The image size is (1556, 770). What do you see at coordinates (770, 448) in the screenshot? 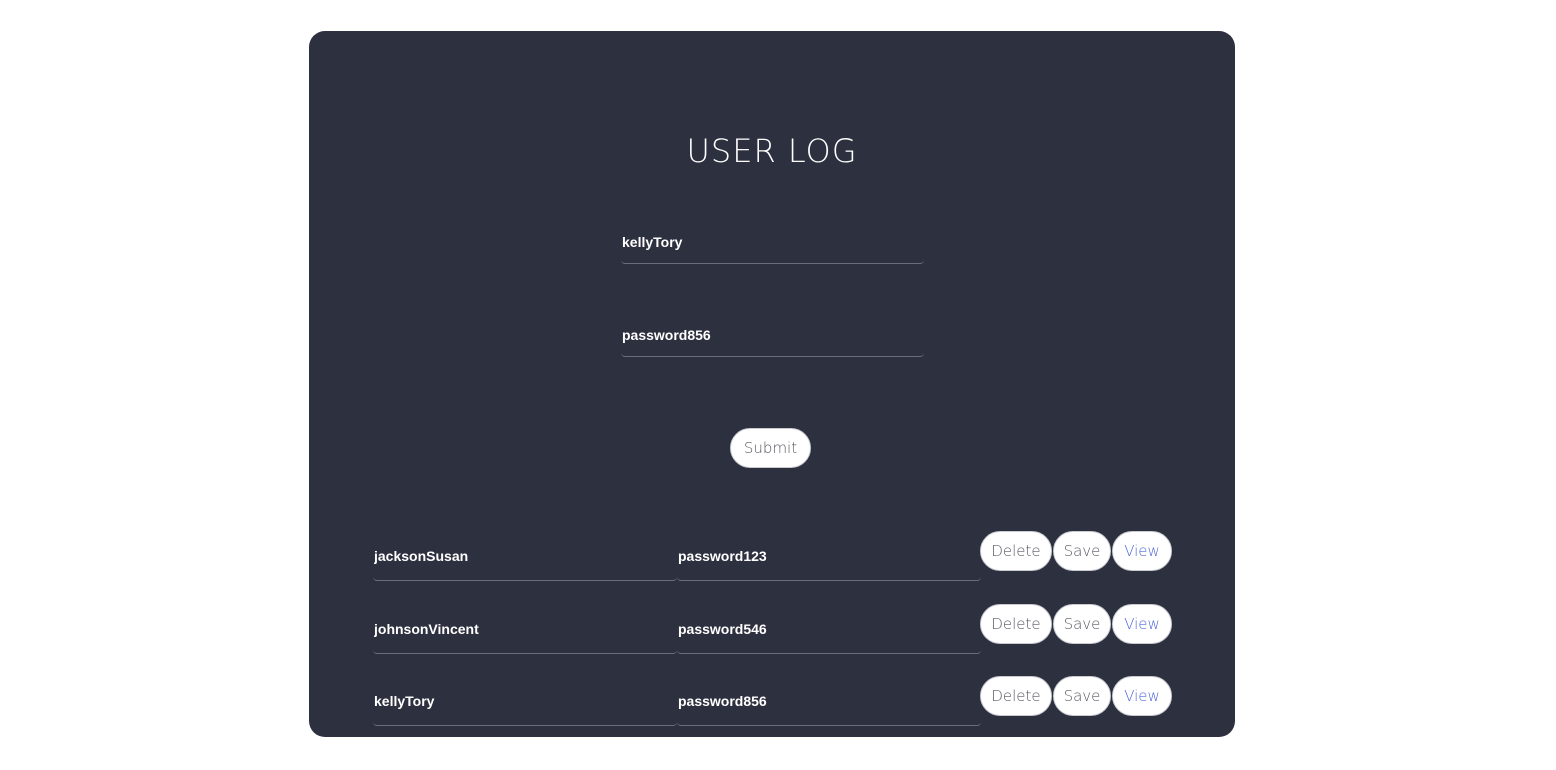
I see `submit-button: Submit` at bounding box center [770, 448].